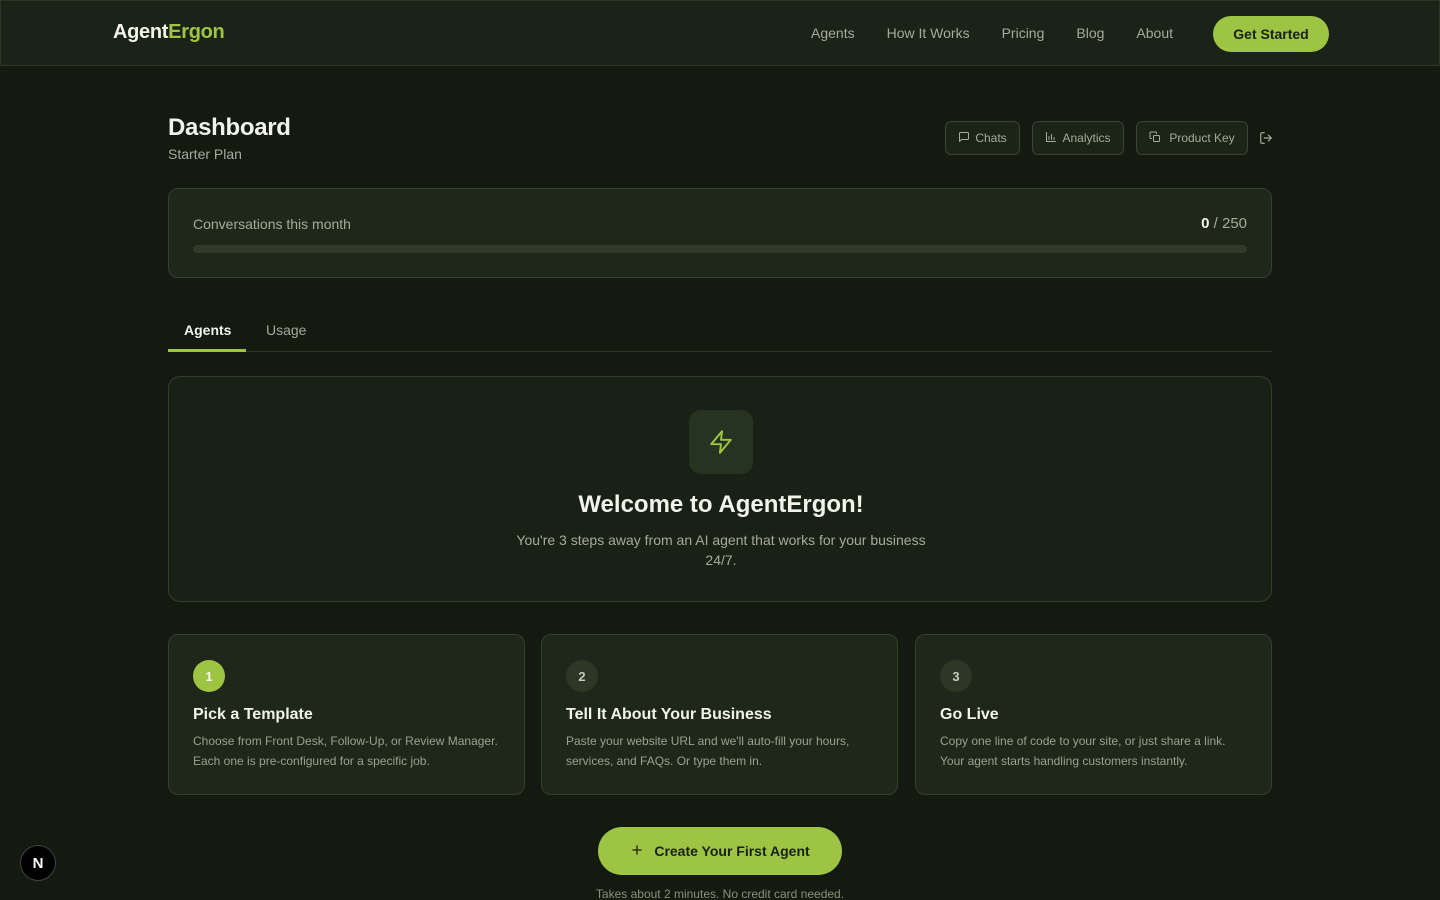  I want to click on analytics-button: Analytics, so click(1078, 138).